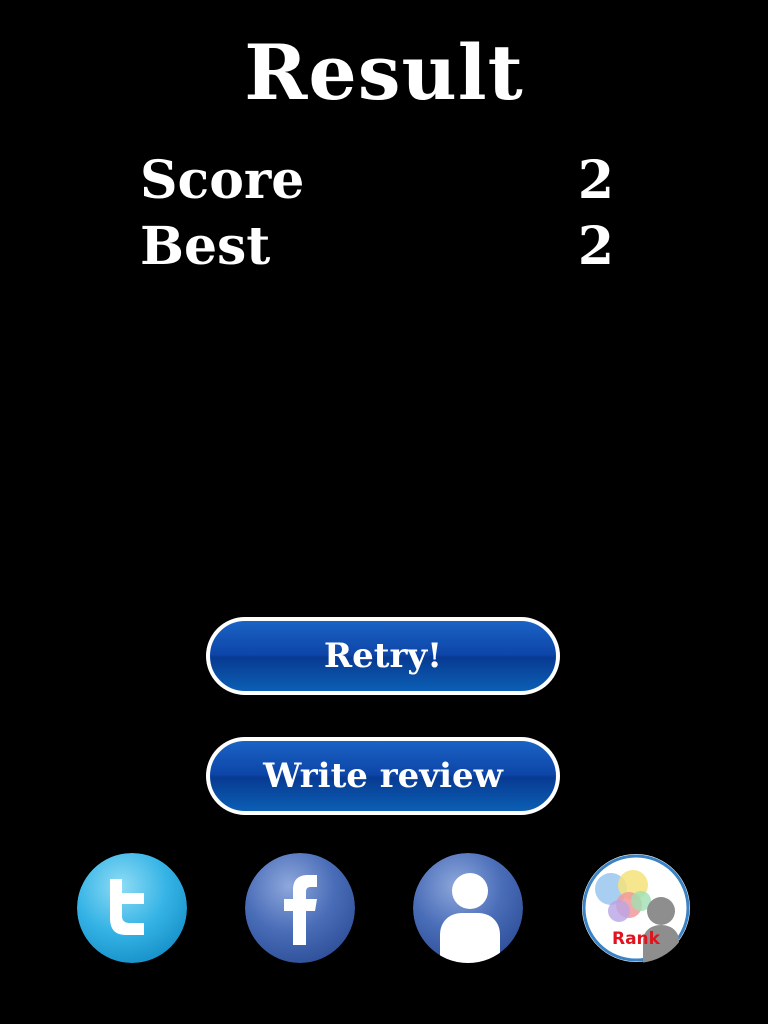  What do you see at coordinates (222, 180) in the screenshot?
I see `score-label: Score` at bounding box center [222, 180].